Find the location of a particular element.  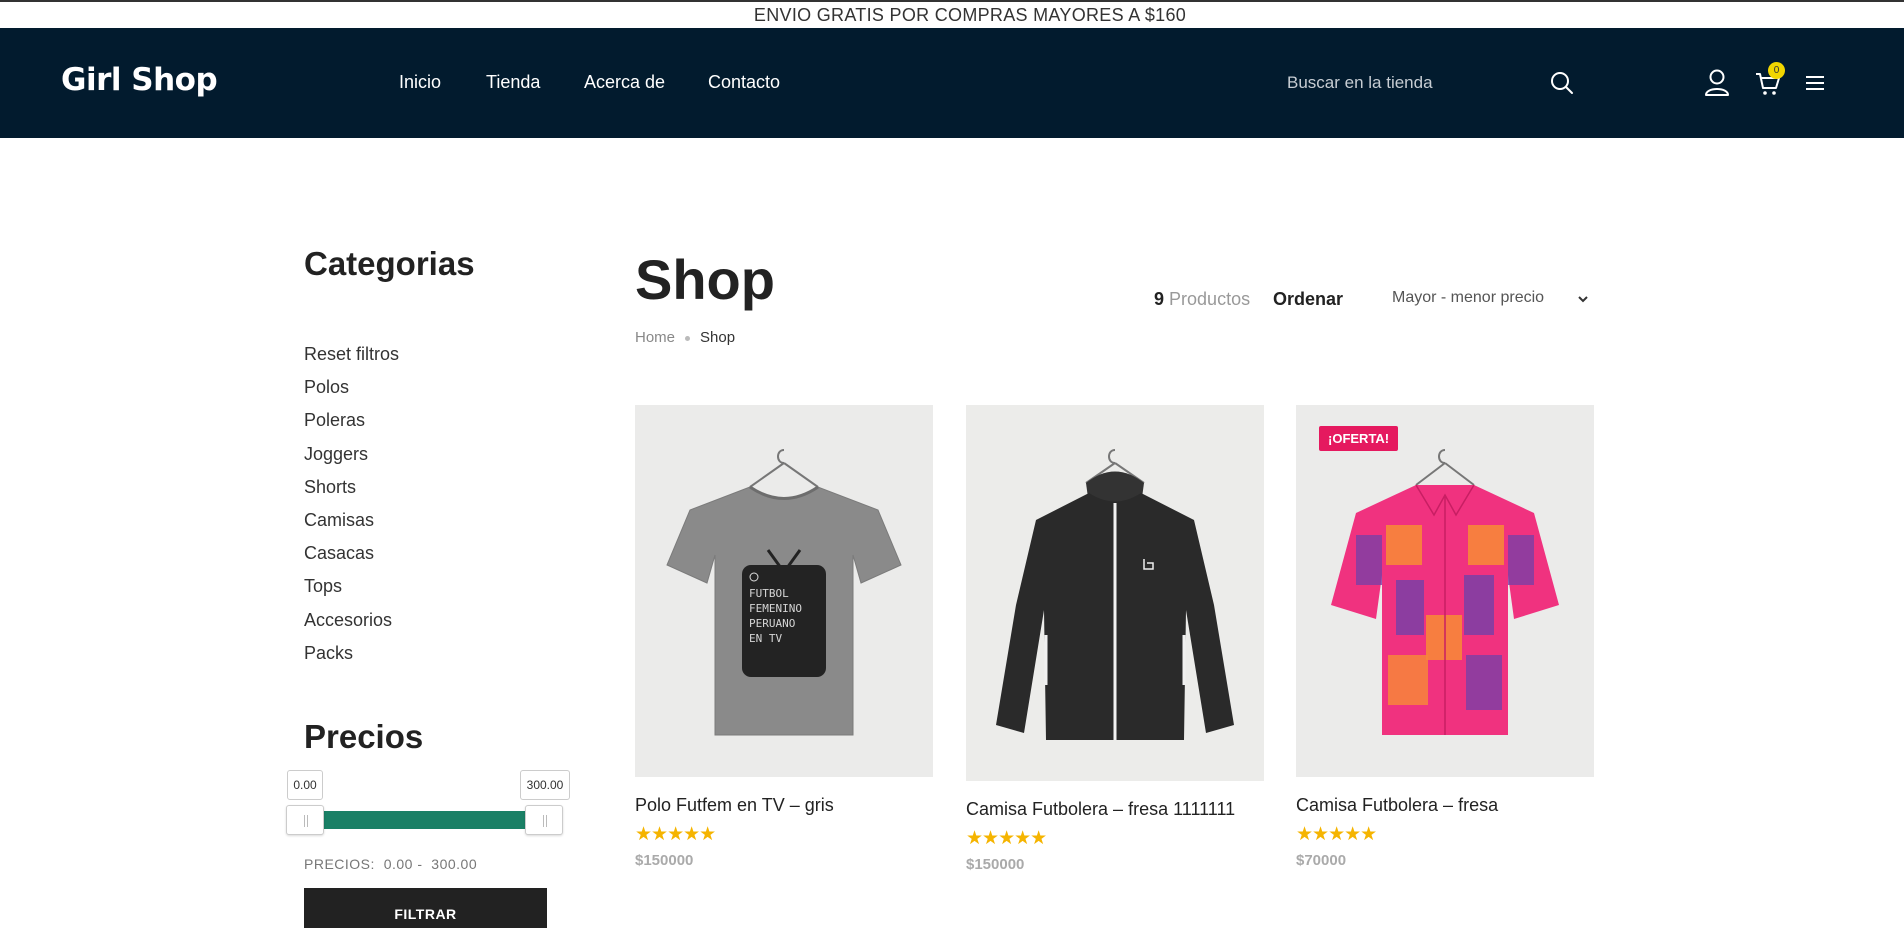

nav-inicio: Inicio is located at coordinates (420, 82).